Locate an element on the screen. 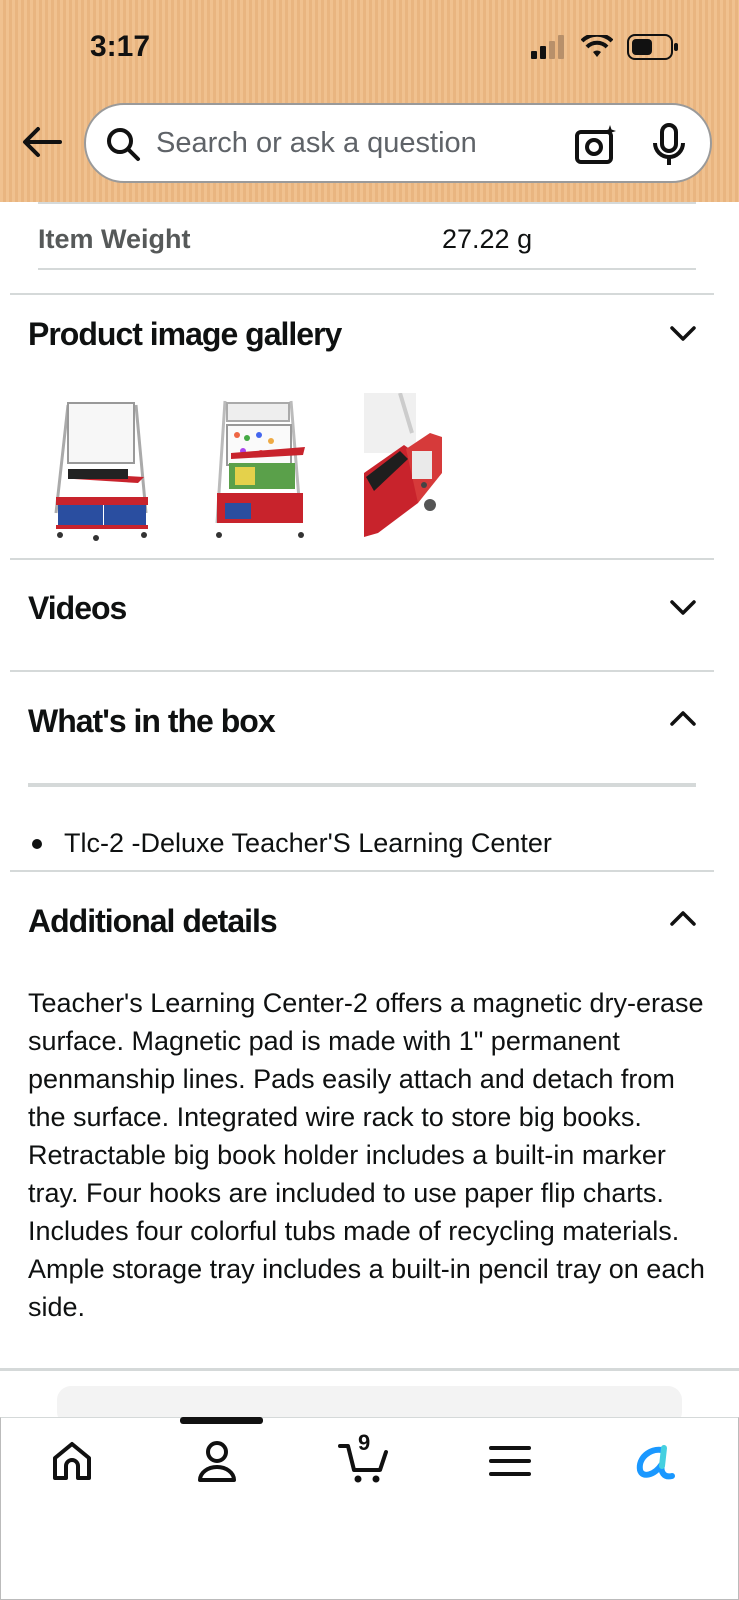 This screenshot has width=739, height=1600. mic-icon is located at coordinates (670, 145).